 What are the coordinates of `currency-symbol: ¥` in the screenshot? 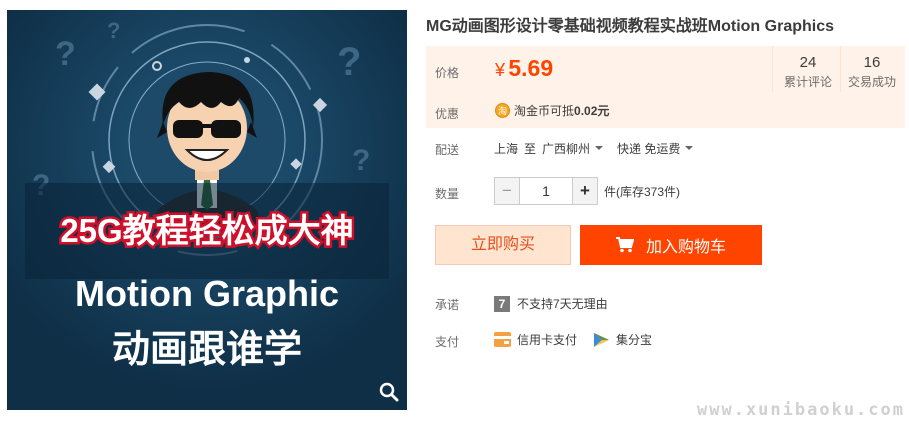 It's located at (500, 70).